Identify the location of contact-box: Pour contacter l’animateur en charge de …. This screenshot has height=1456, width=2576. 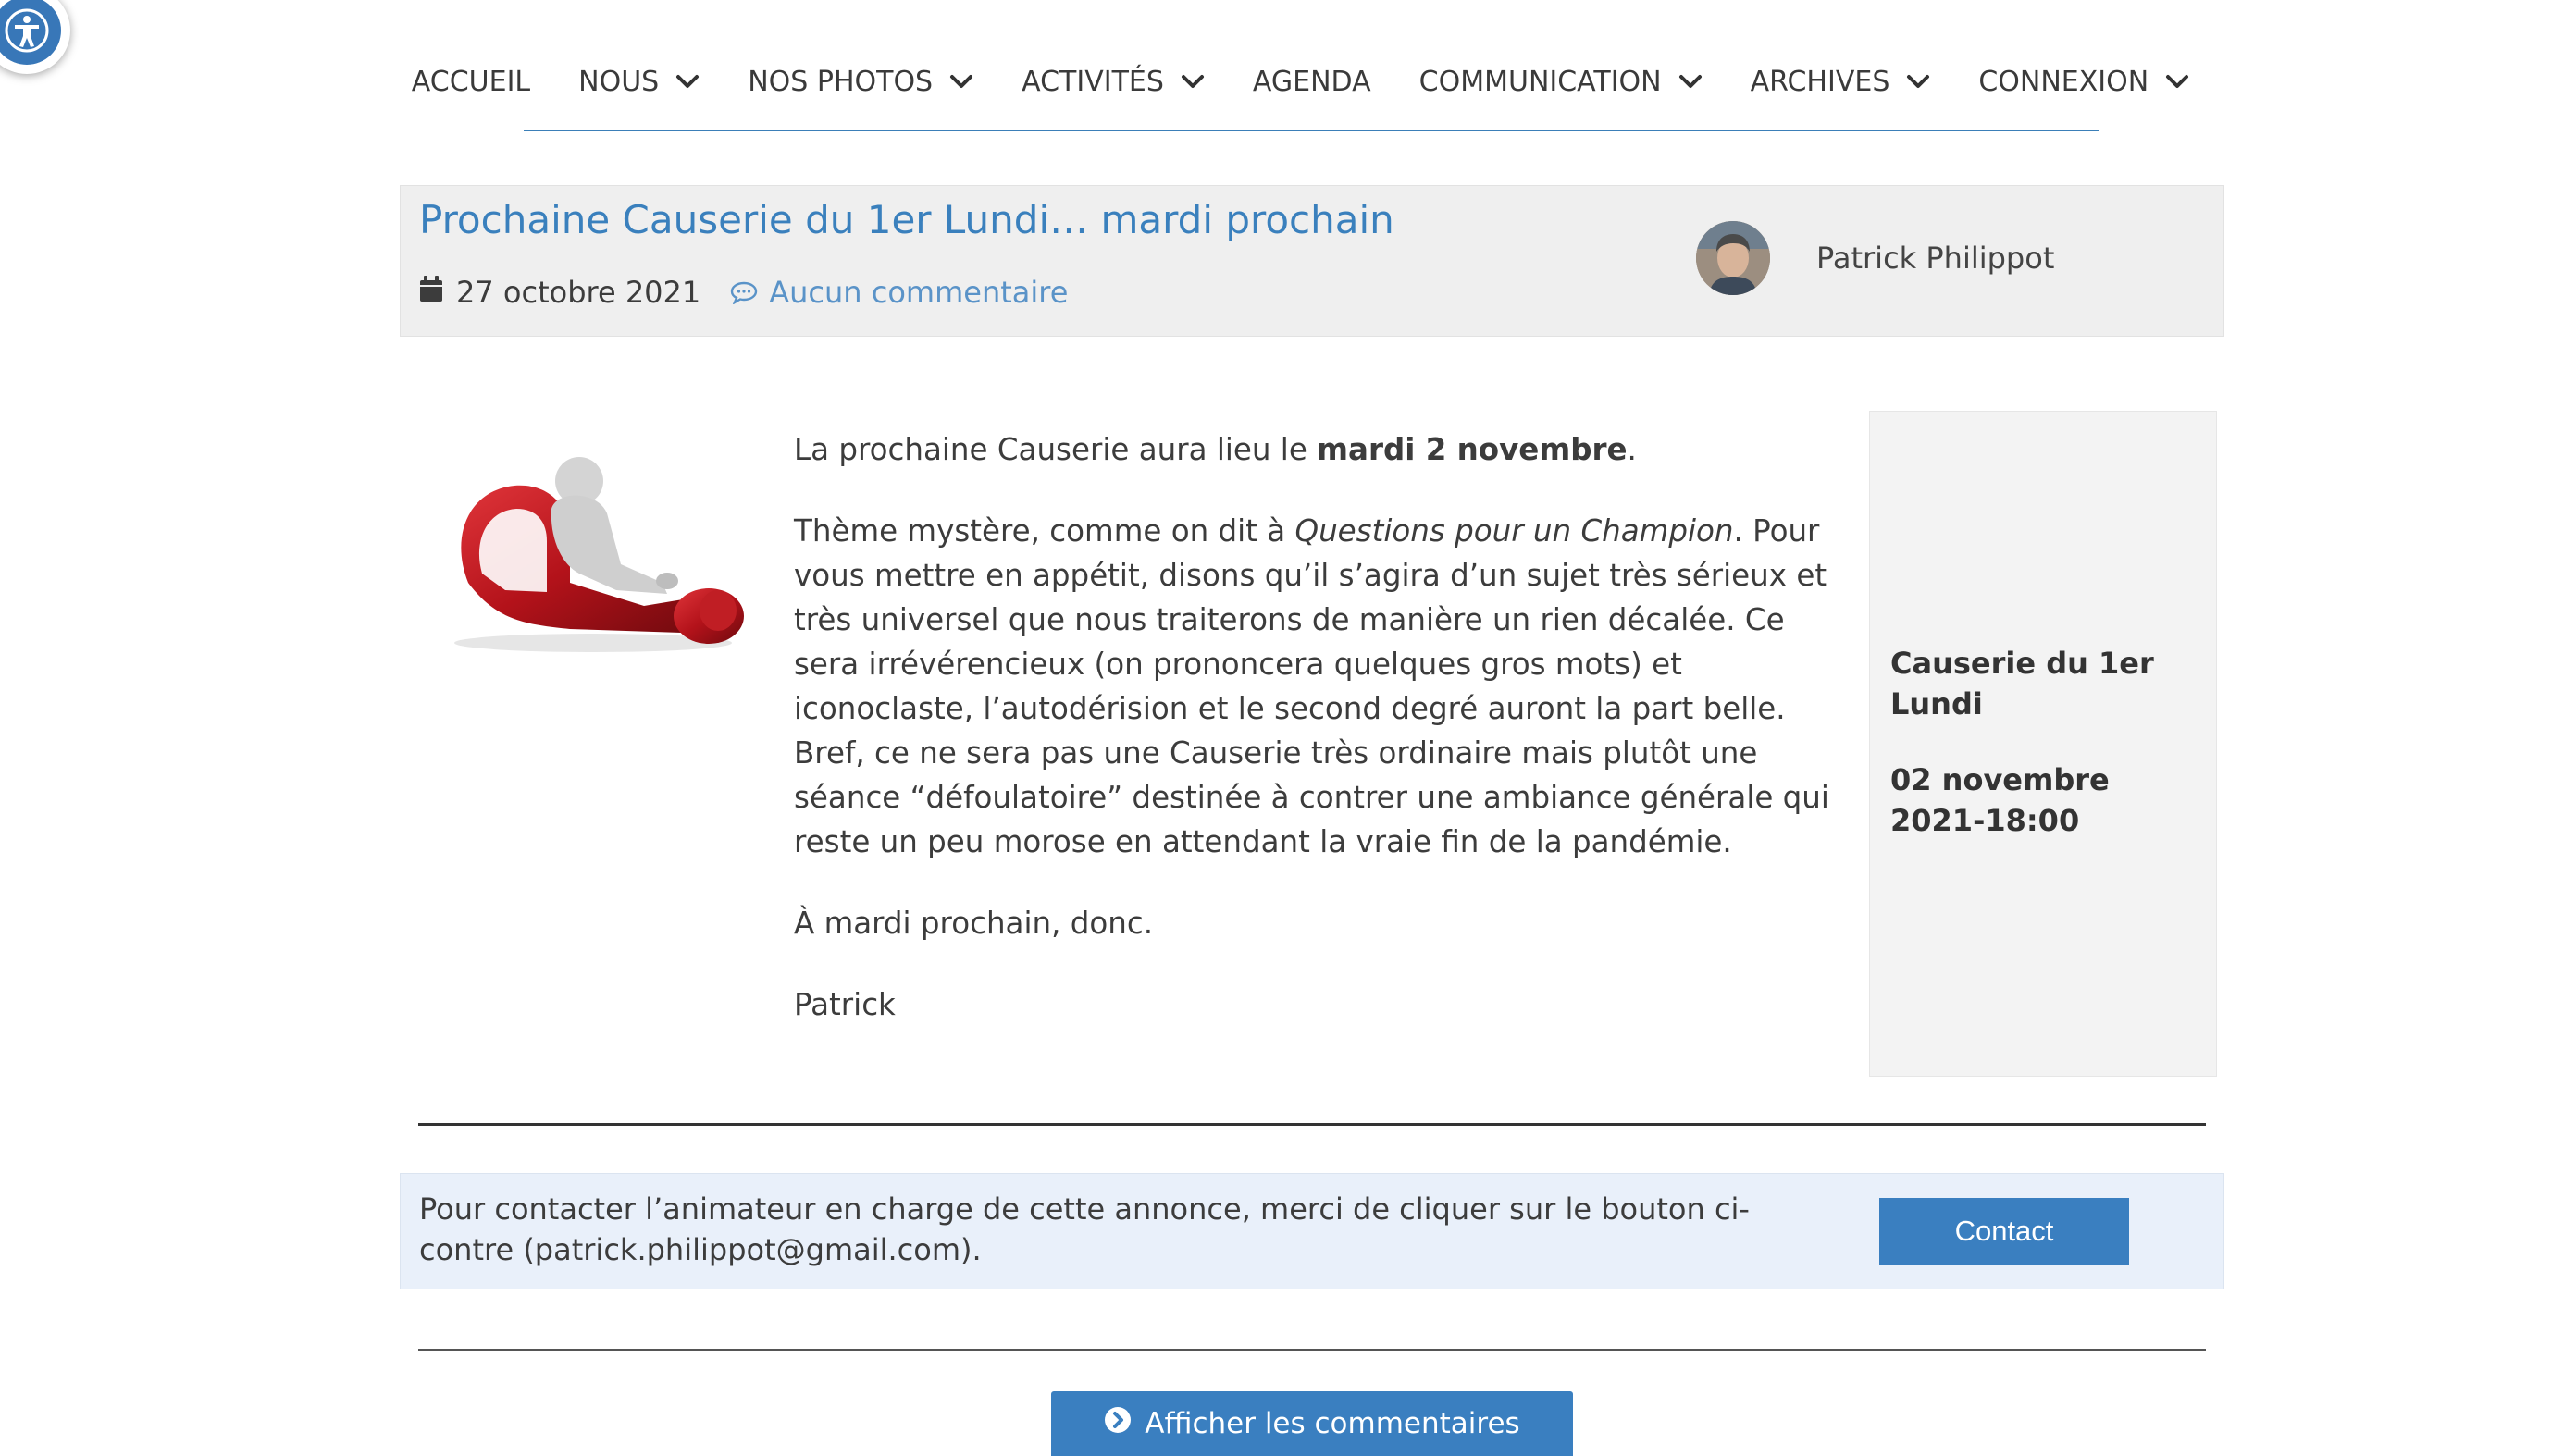
(1312, 1231).